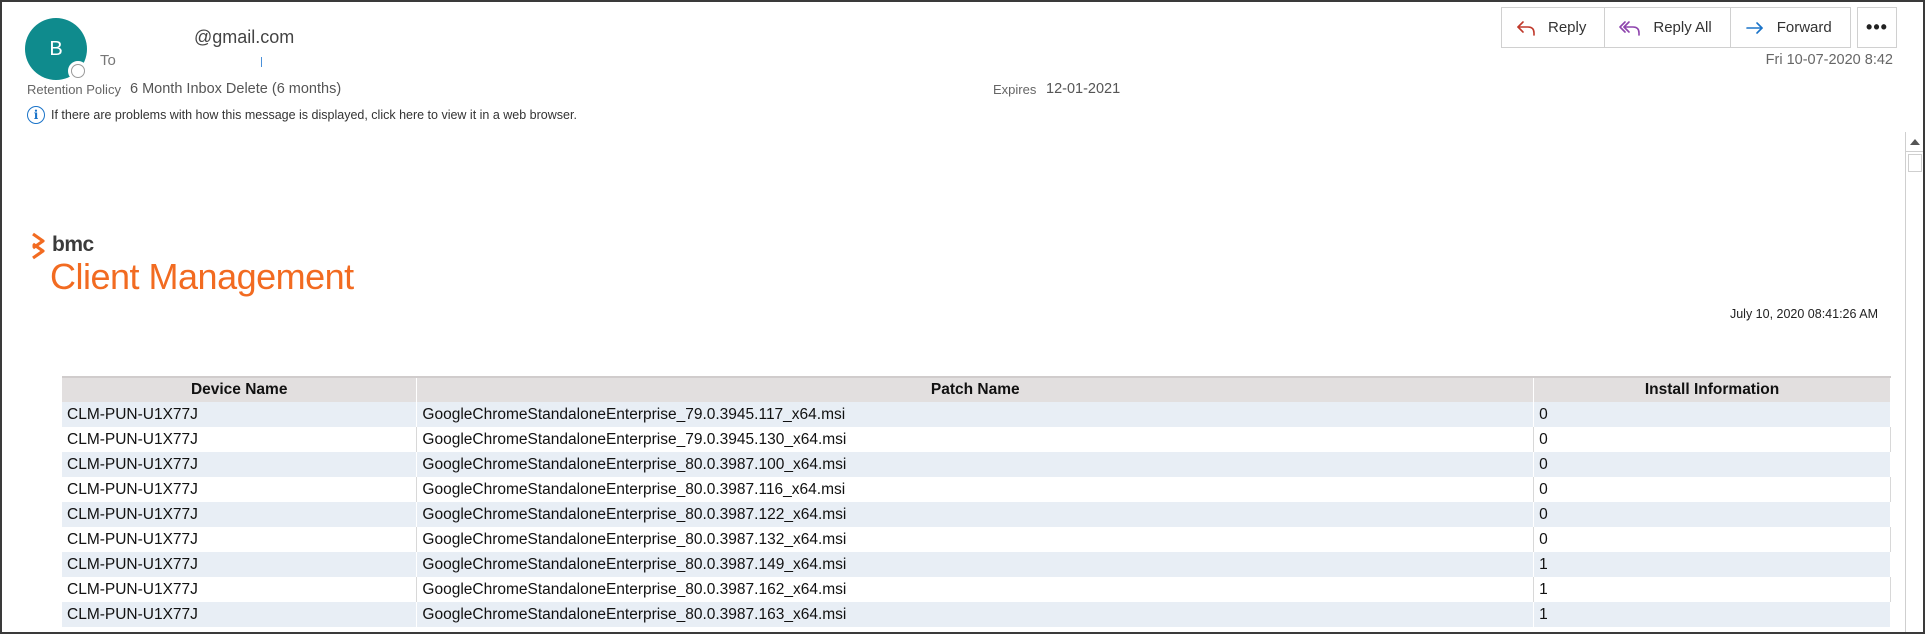 This screenshot has width=1925, height=634. Describe the element at coordinates (56, 48) in the screenshot. I see `avatar-initial: B` at that location.